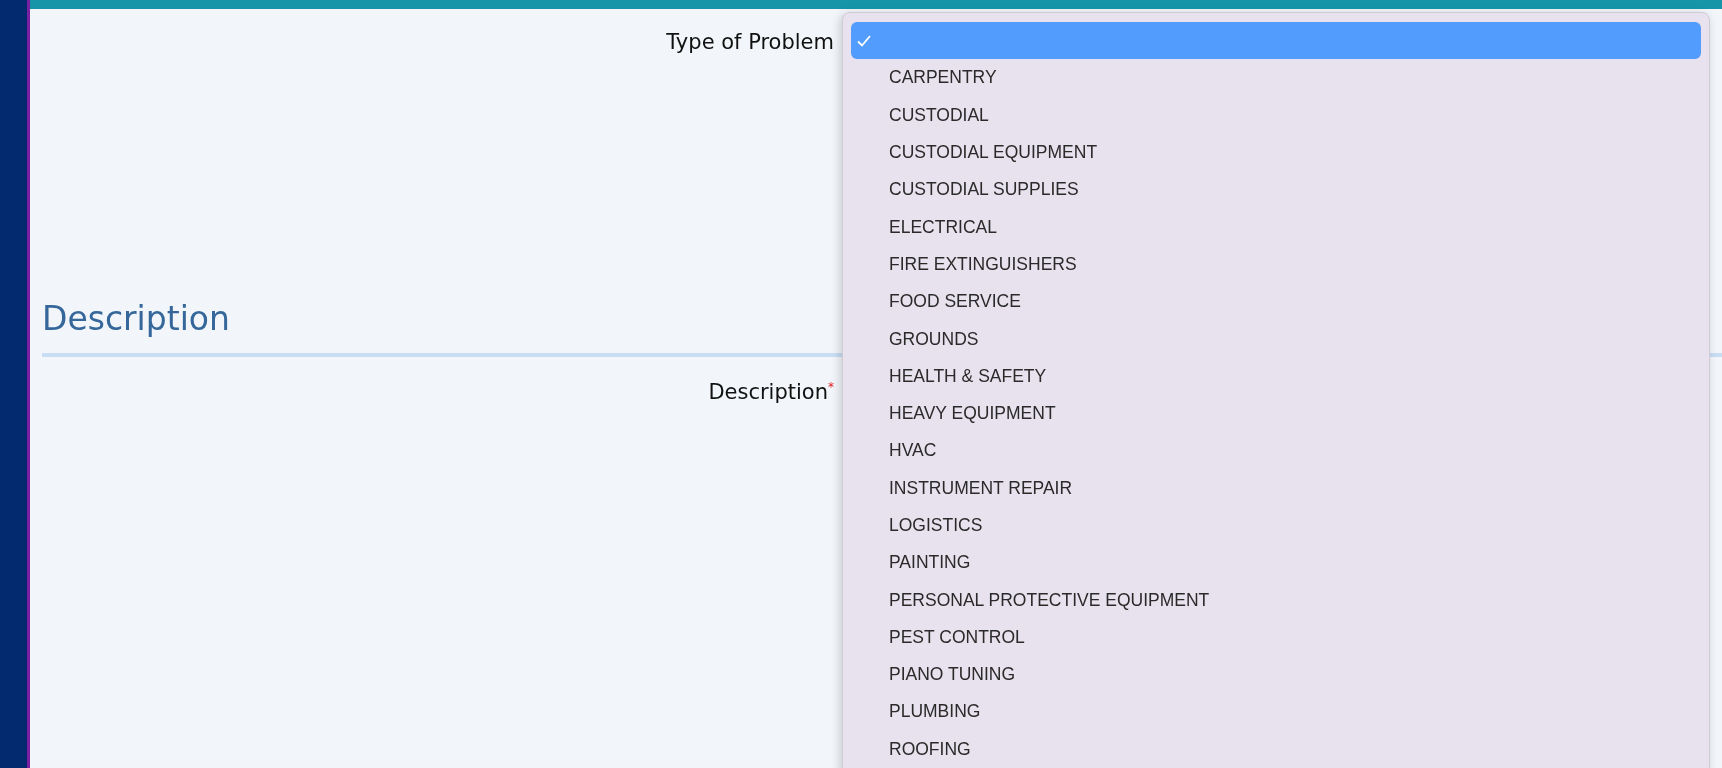 The width and height of the screenshot is (1722, 768). I want to click on menu-option: PAINTING, so click(1276, 563).